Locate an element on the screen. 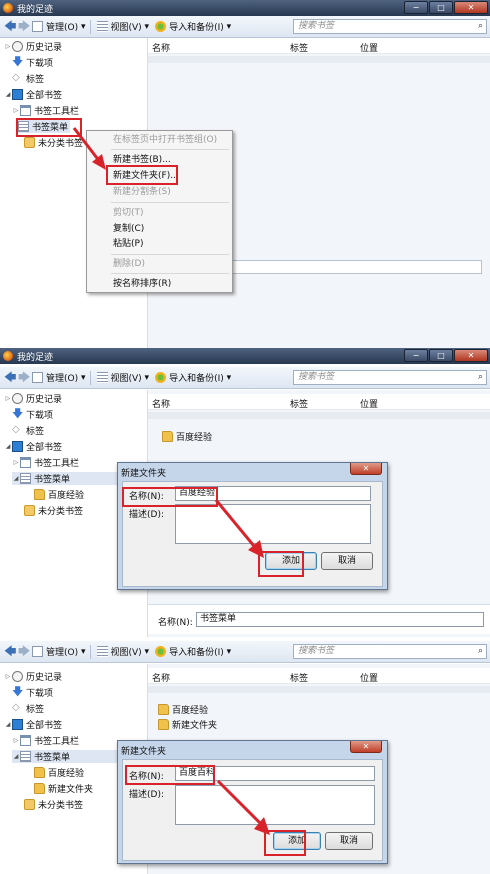 The width and height of the screenshot is (490, 874). menu-cut: 剪切(T) is located at coordinates (159, 213).